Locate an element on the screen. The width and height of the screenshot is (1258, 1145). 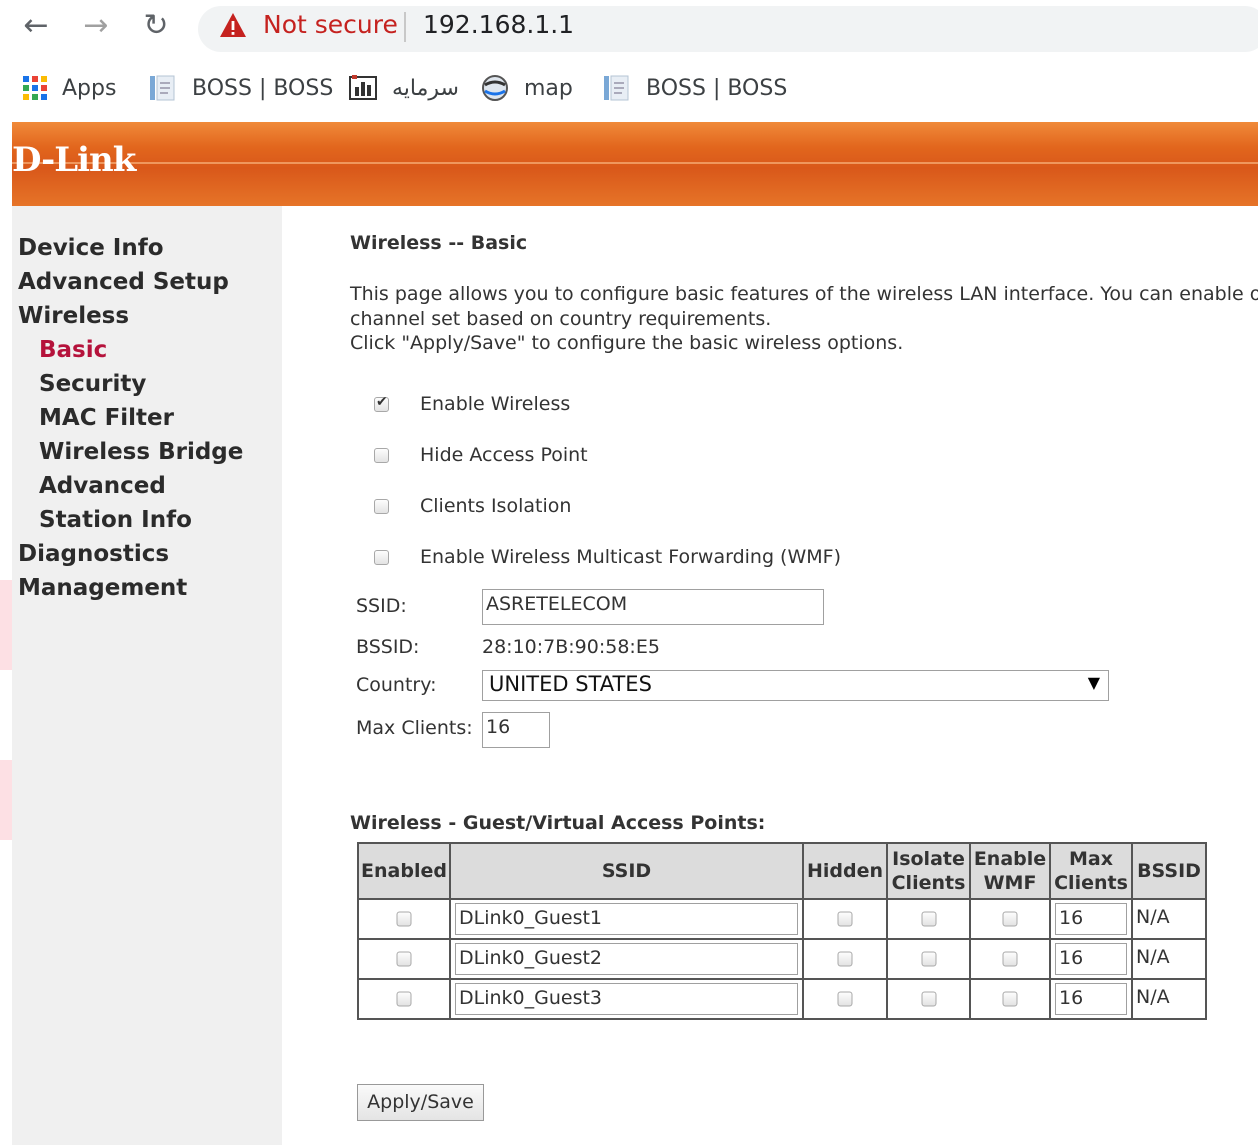
table-row: DLink0_Guest3 16 N/A is located at coordinates (782, 999).